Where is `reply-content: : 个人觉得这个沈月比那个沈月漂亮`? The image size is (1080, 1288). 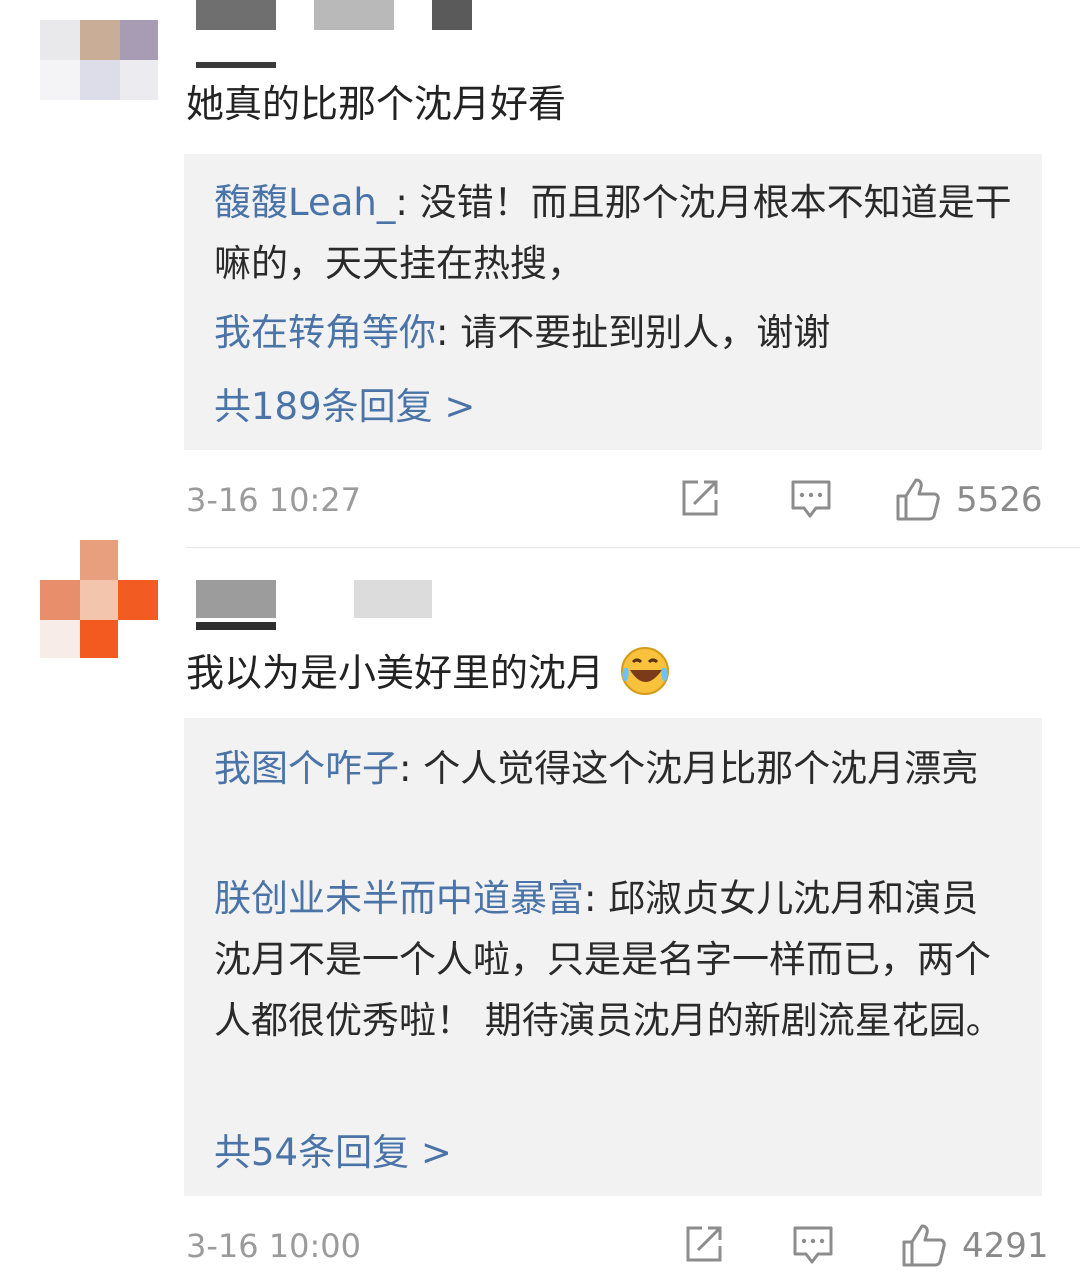
reply-content: : 个人觉得这个沈月比那个沈月漂亮 is located at coordinates (689, 768).